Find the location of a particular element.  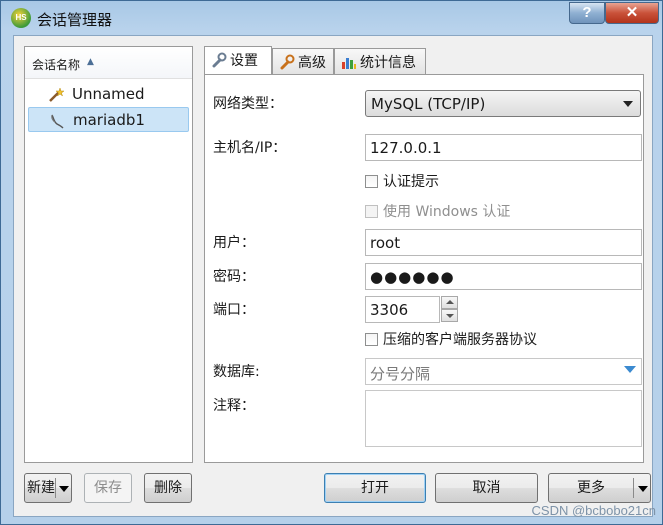

window-title: 会话管理器 is located at coordinates (75, 20).